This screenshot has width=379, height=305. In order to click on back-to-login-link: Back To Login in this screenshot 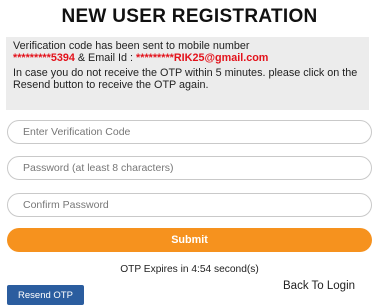, I will do `click(319, 286)`.